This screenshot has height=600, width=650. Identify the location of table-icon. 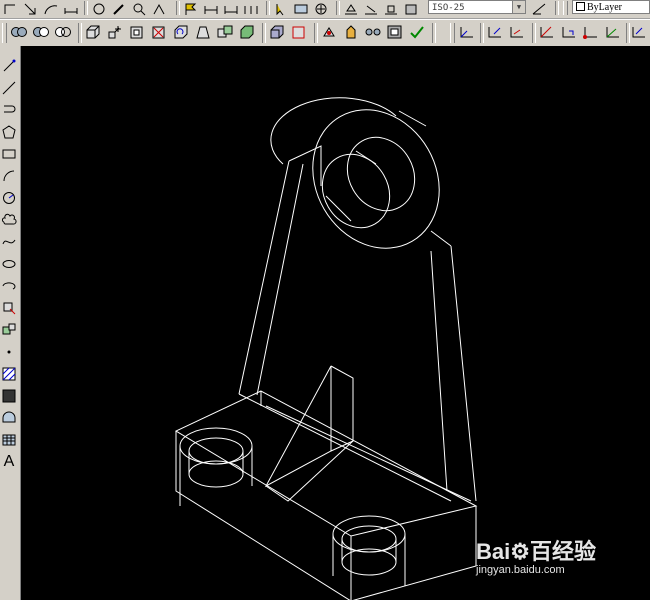
(9, 440).